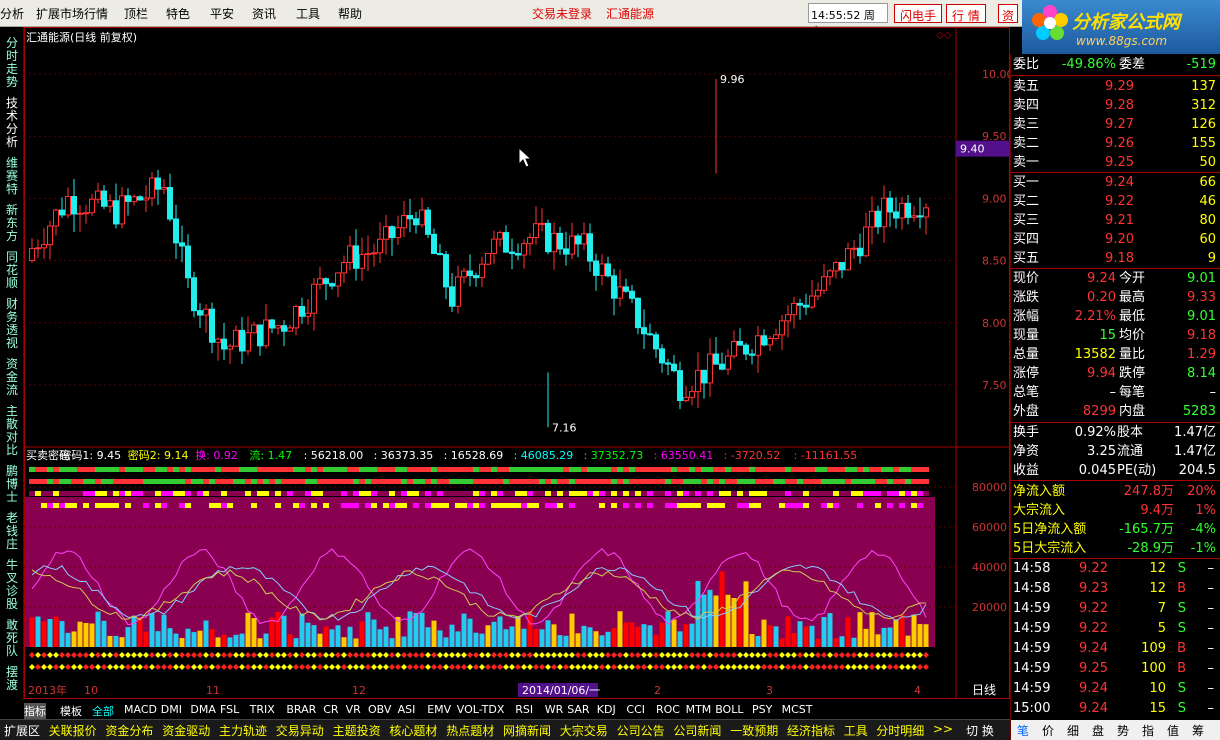 This screenshot has width=1220, height=740. What do you see at coordinates (1023, 730) in the screenshot?
I see `quote-tab-0: 笔` at bounding box center [1023, 730].